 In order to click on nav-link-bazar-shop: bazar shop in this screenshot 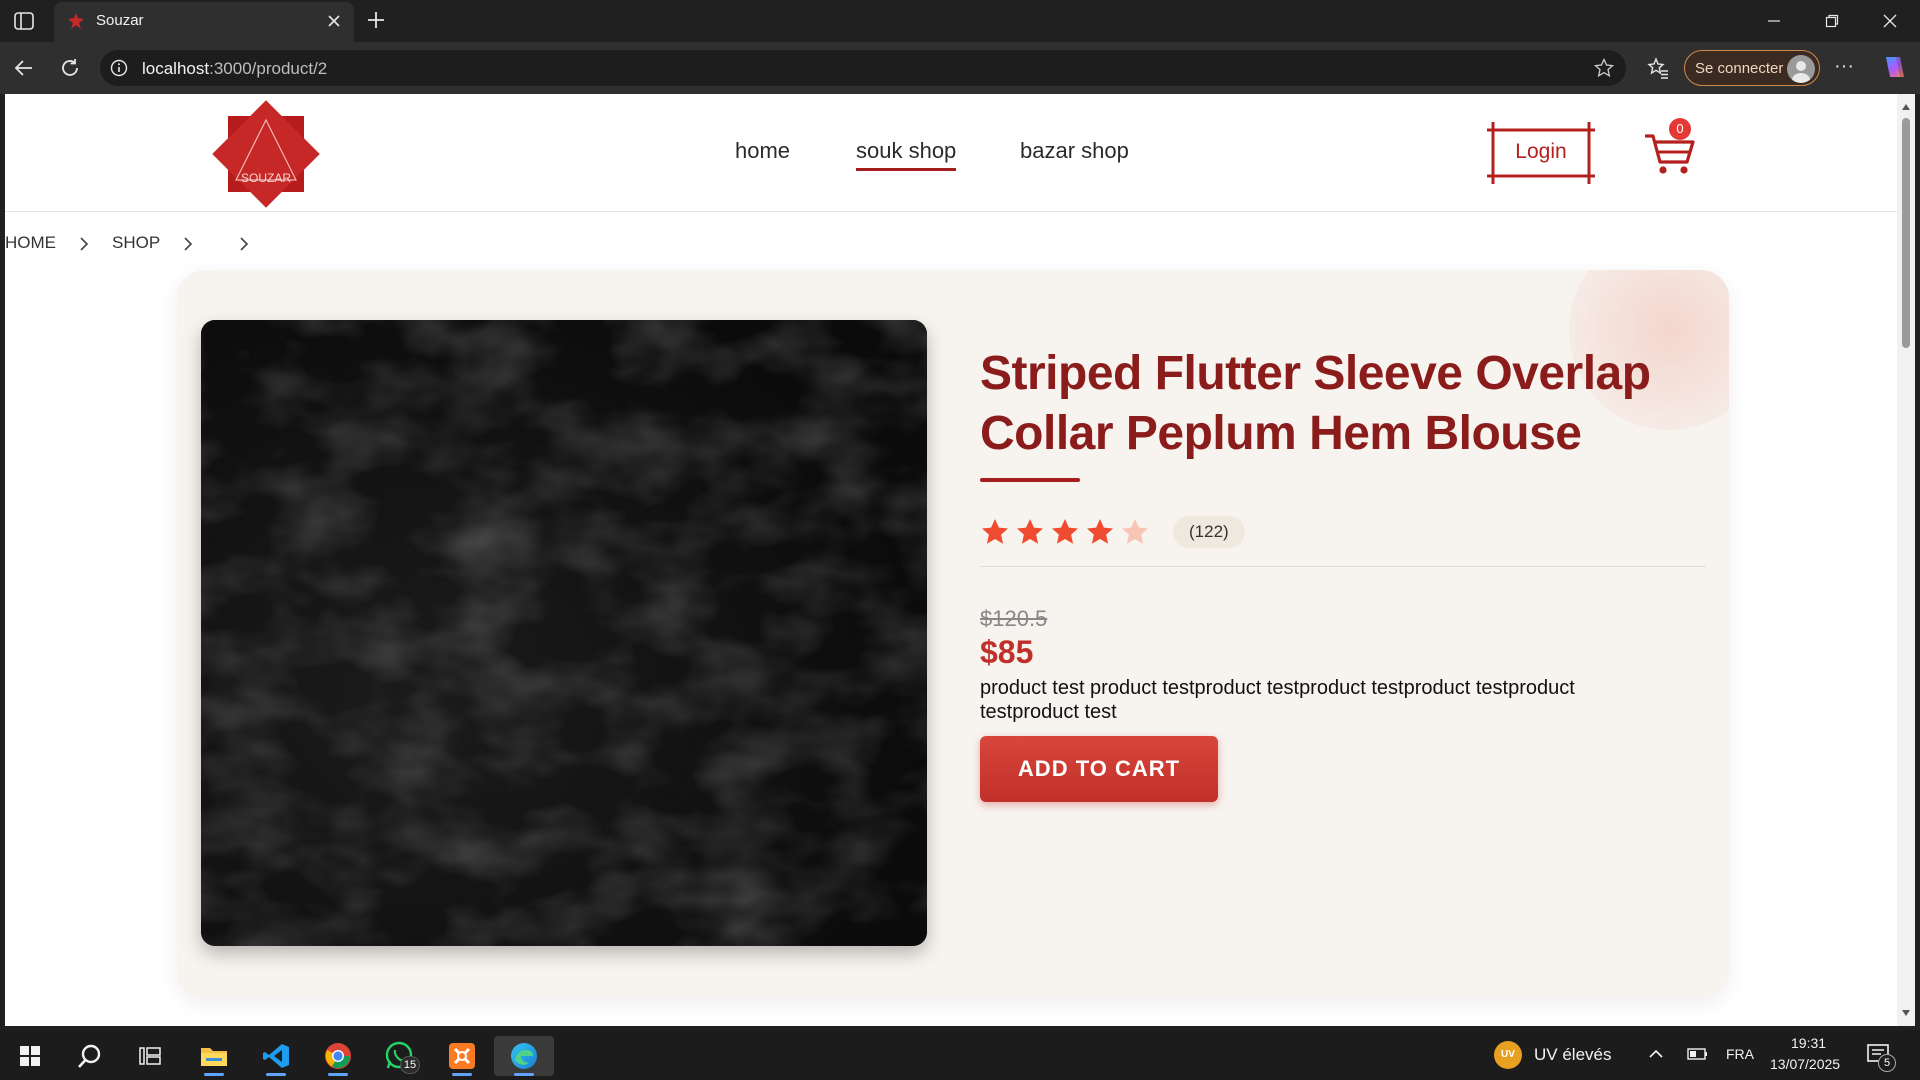, I will do `click(1074, 151)`.